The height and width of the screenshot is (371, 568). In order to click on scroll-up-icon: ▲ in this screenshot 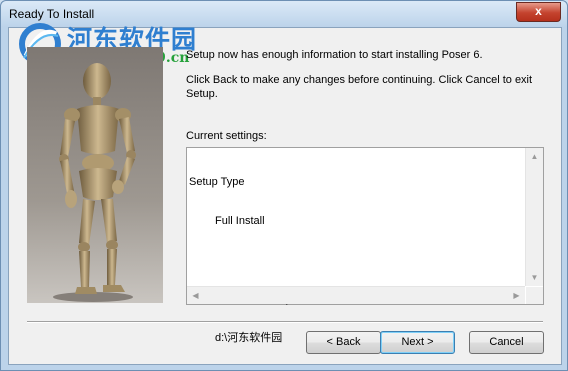, I will do `click(534, 156)`.